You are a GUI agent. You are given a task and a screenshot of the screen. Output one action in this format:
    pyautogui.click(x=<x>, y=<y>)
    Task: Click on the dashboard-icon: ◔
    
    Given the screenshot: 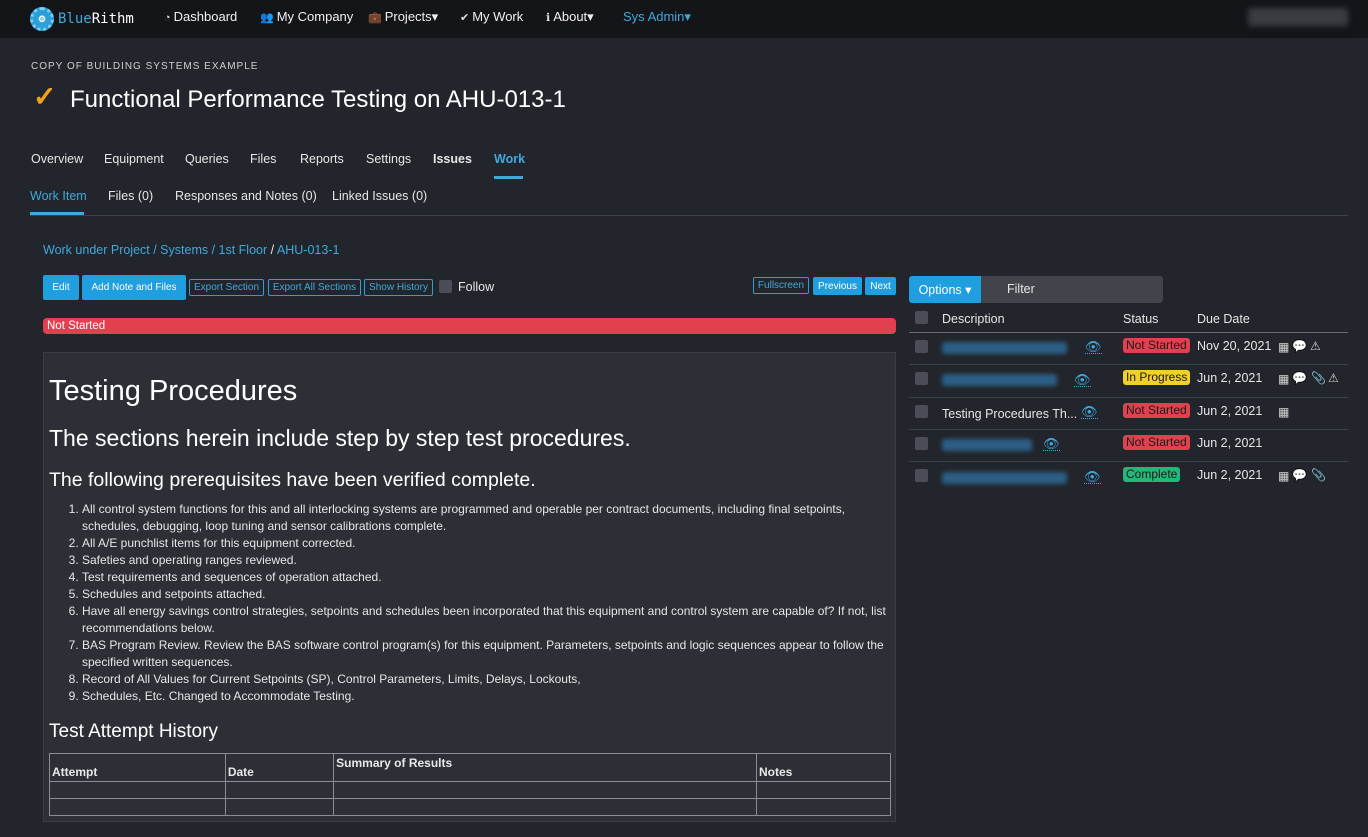 What is the action you would take?
    pyautogui.click(x=167, y=18)
    